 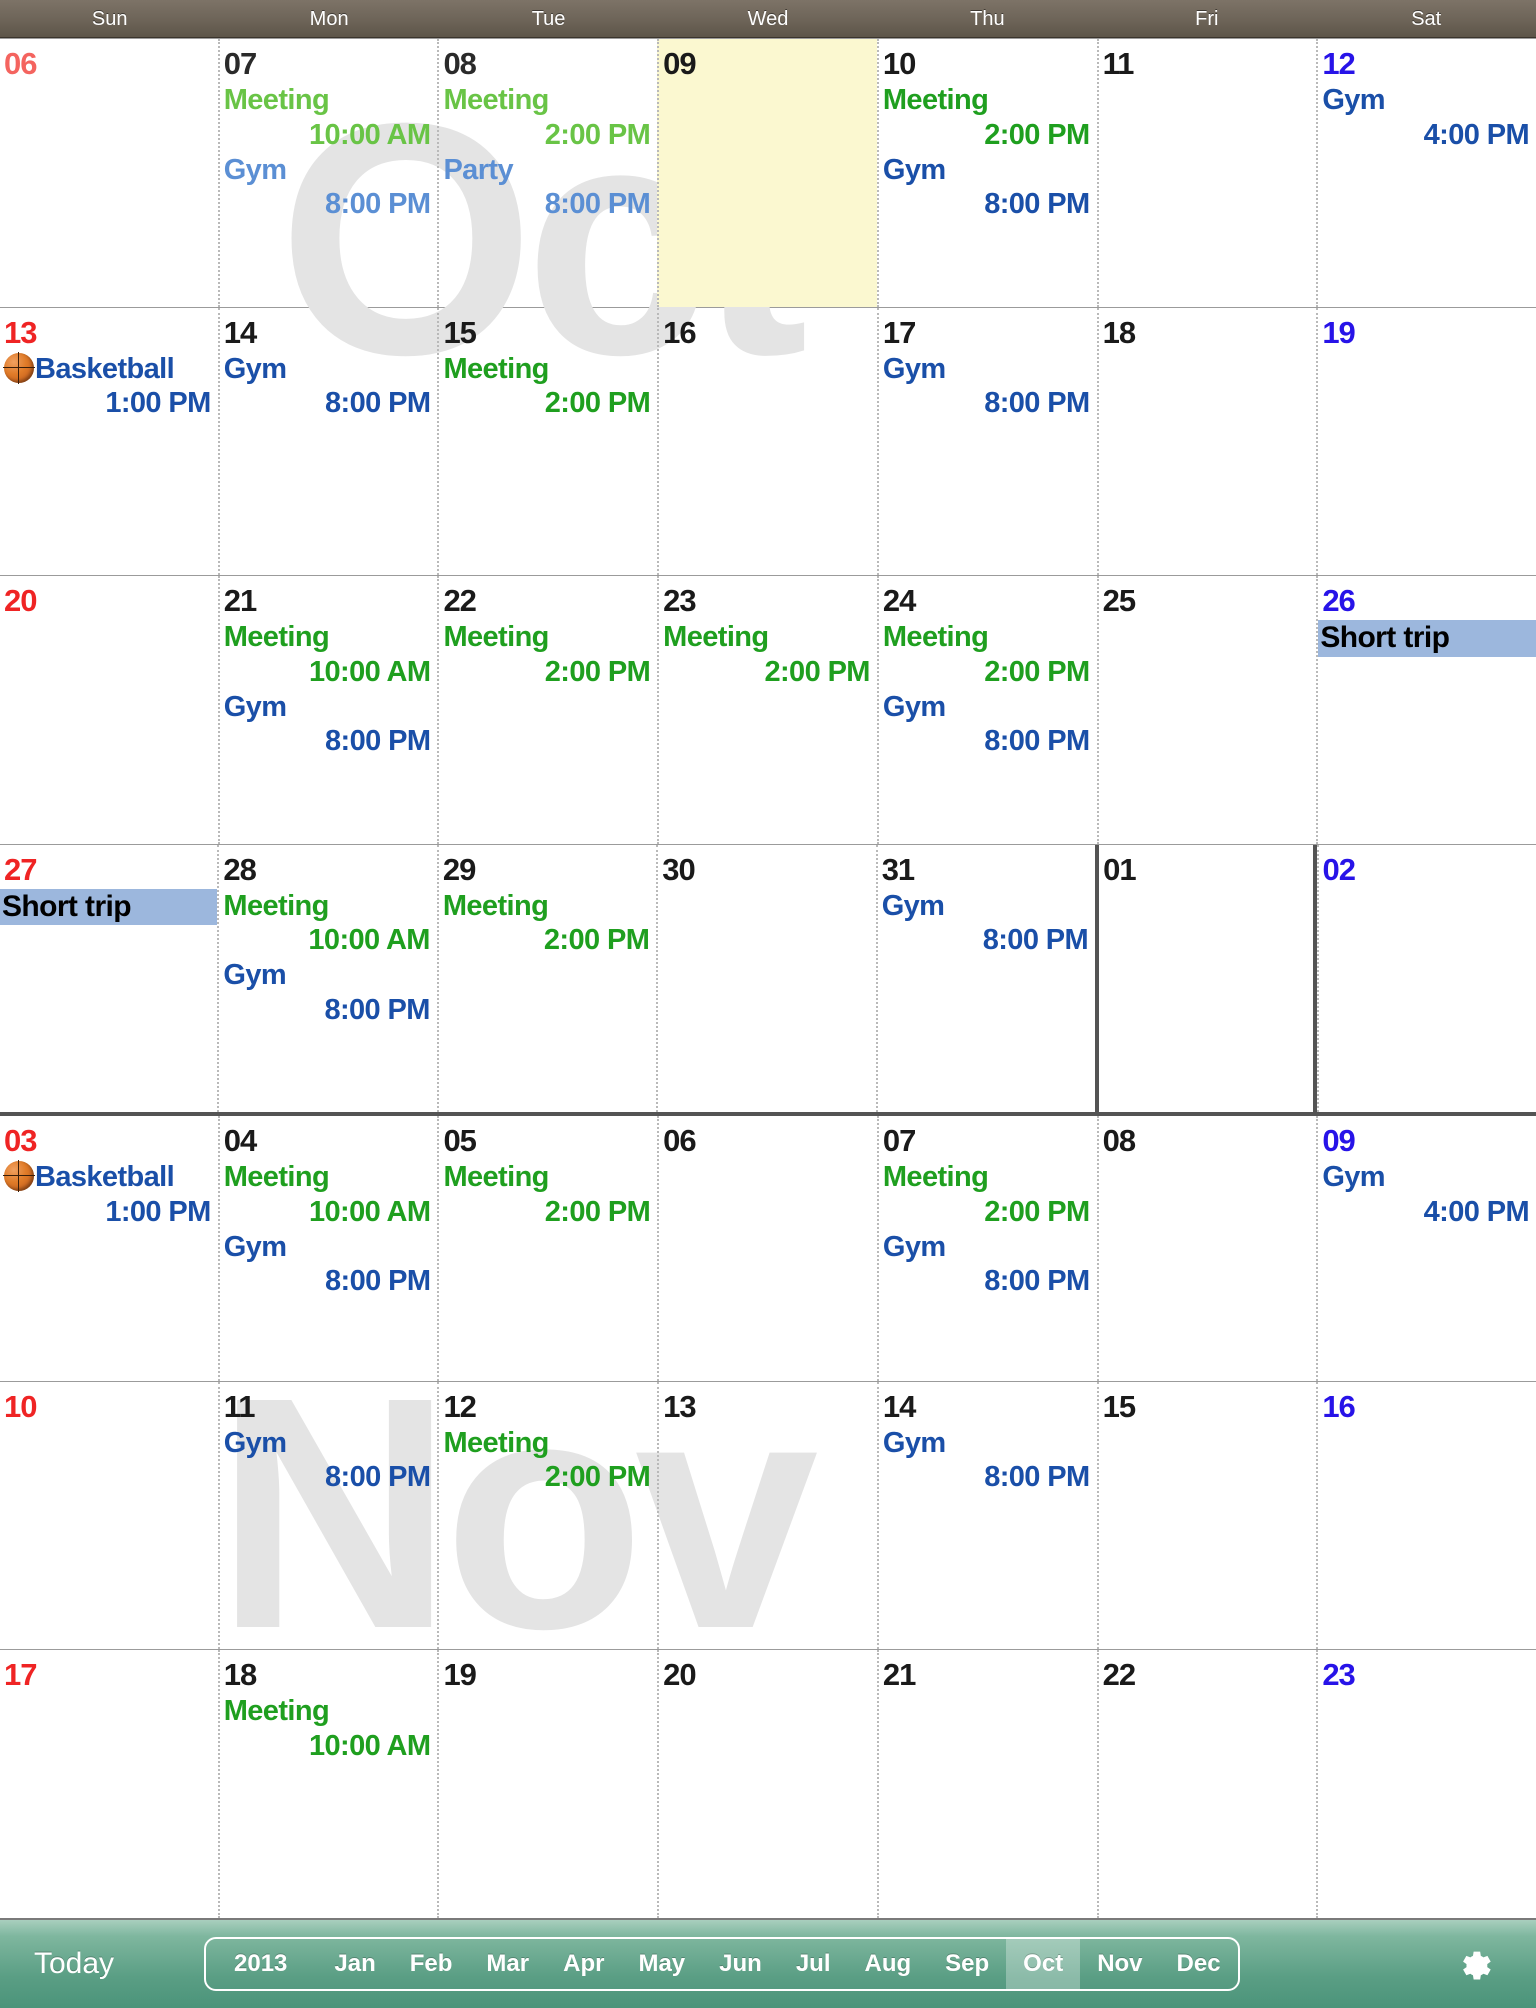 I want to click on day-cell: 29 Meeting 2:00 PM, so click(x=546, y=978).